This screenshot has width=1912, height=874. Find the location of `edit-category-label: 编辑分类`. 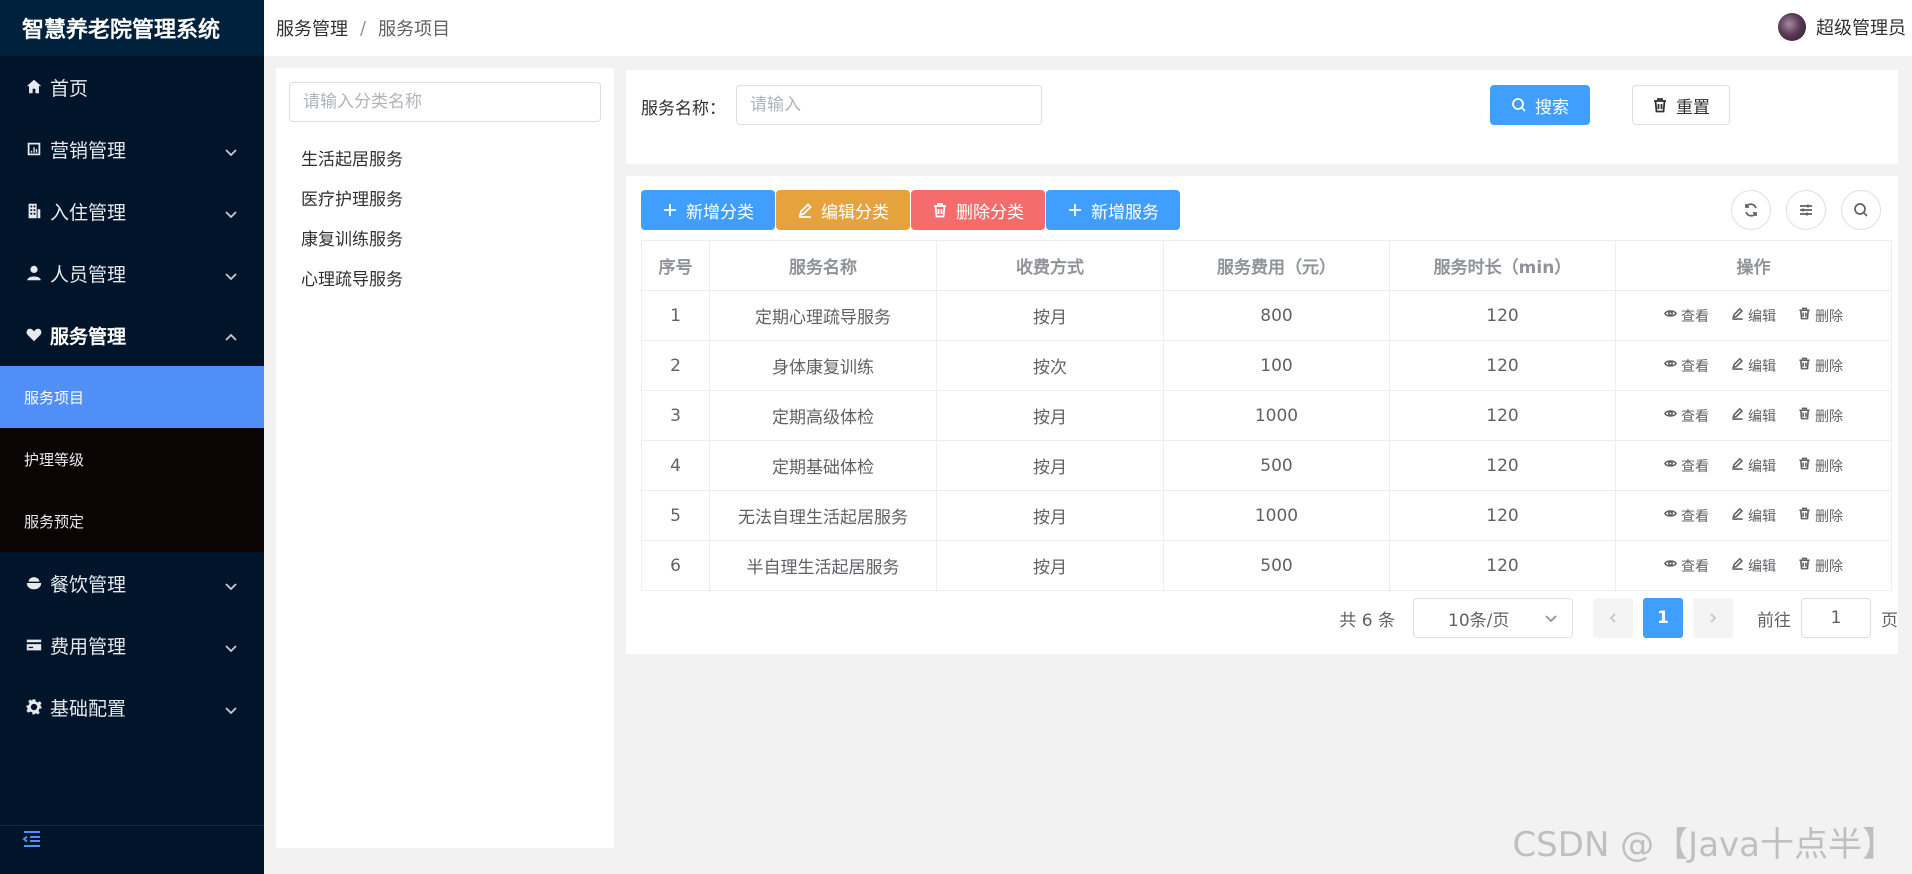

edit-category-label: 编辑分类 is located at coordinates (855, 212).